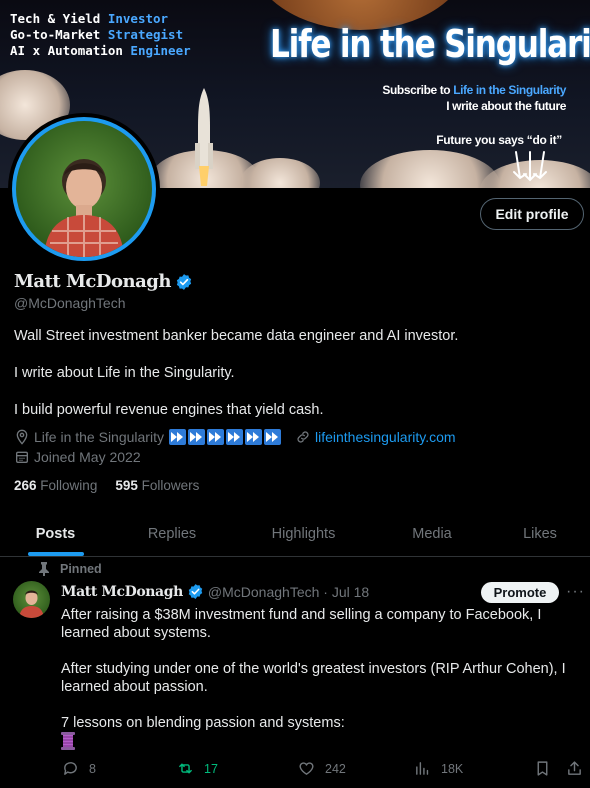 The height and width of the screenshot is (788, 590). I want to click on reply-count: 8, so click(92, 768).